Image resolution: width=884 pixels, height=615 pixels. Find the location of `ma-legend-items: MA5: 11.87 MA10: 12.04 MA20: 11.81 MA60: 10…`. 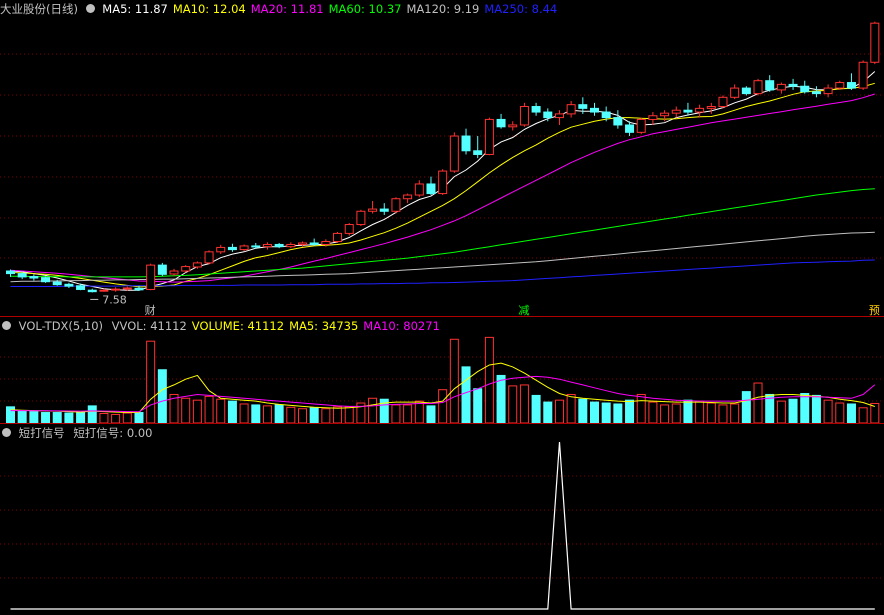

ma-legend-items: MA5: 11.87 MA10: 12.04 MA20: 11.81 MA60: 10… is located at coordinates (332, 9).